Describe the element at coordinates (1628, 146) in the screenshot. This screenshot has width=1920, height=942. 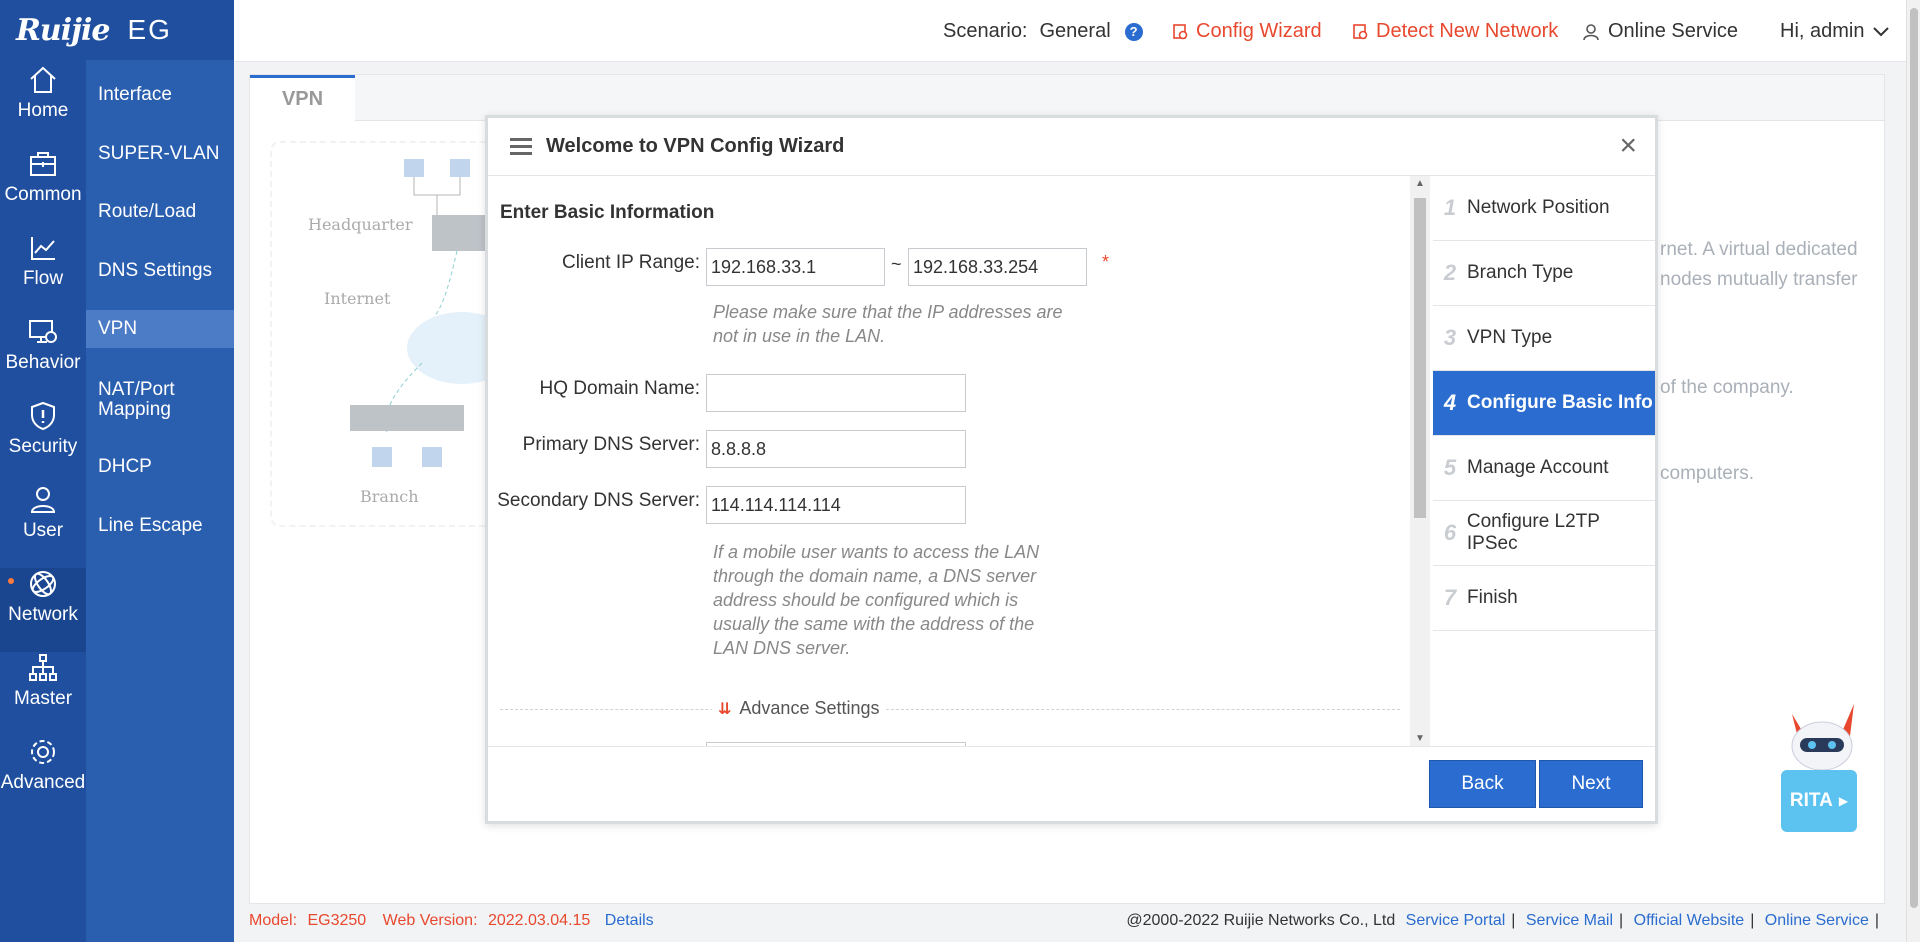
I see `close-icon: ×` at that location.